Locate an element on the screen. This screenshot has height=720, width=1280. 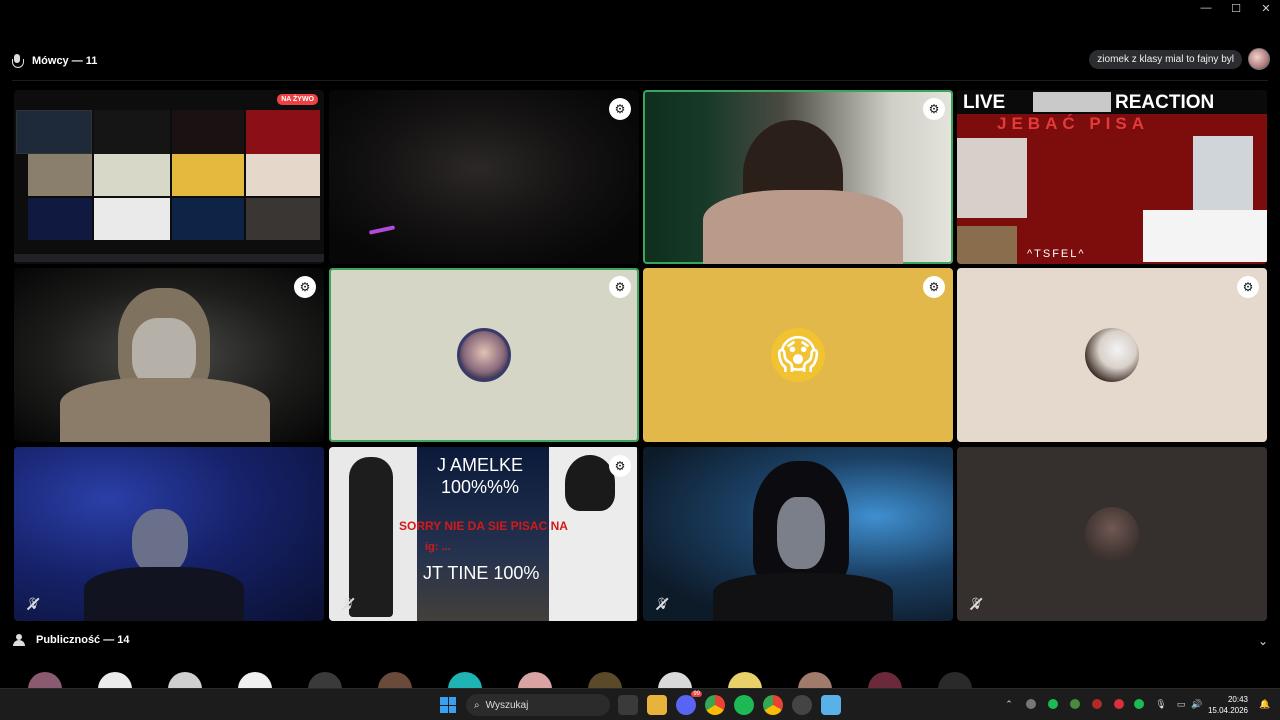
tile-avatar-cream: ⚙ is located at coordinates (1112, 355).